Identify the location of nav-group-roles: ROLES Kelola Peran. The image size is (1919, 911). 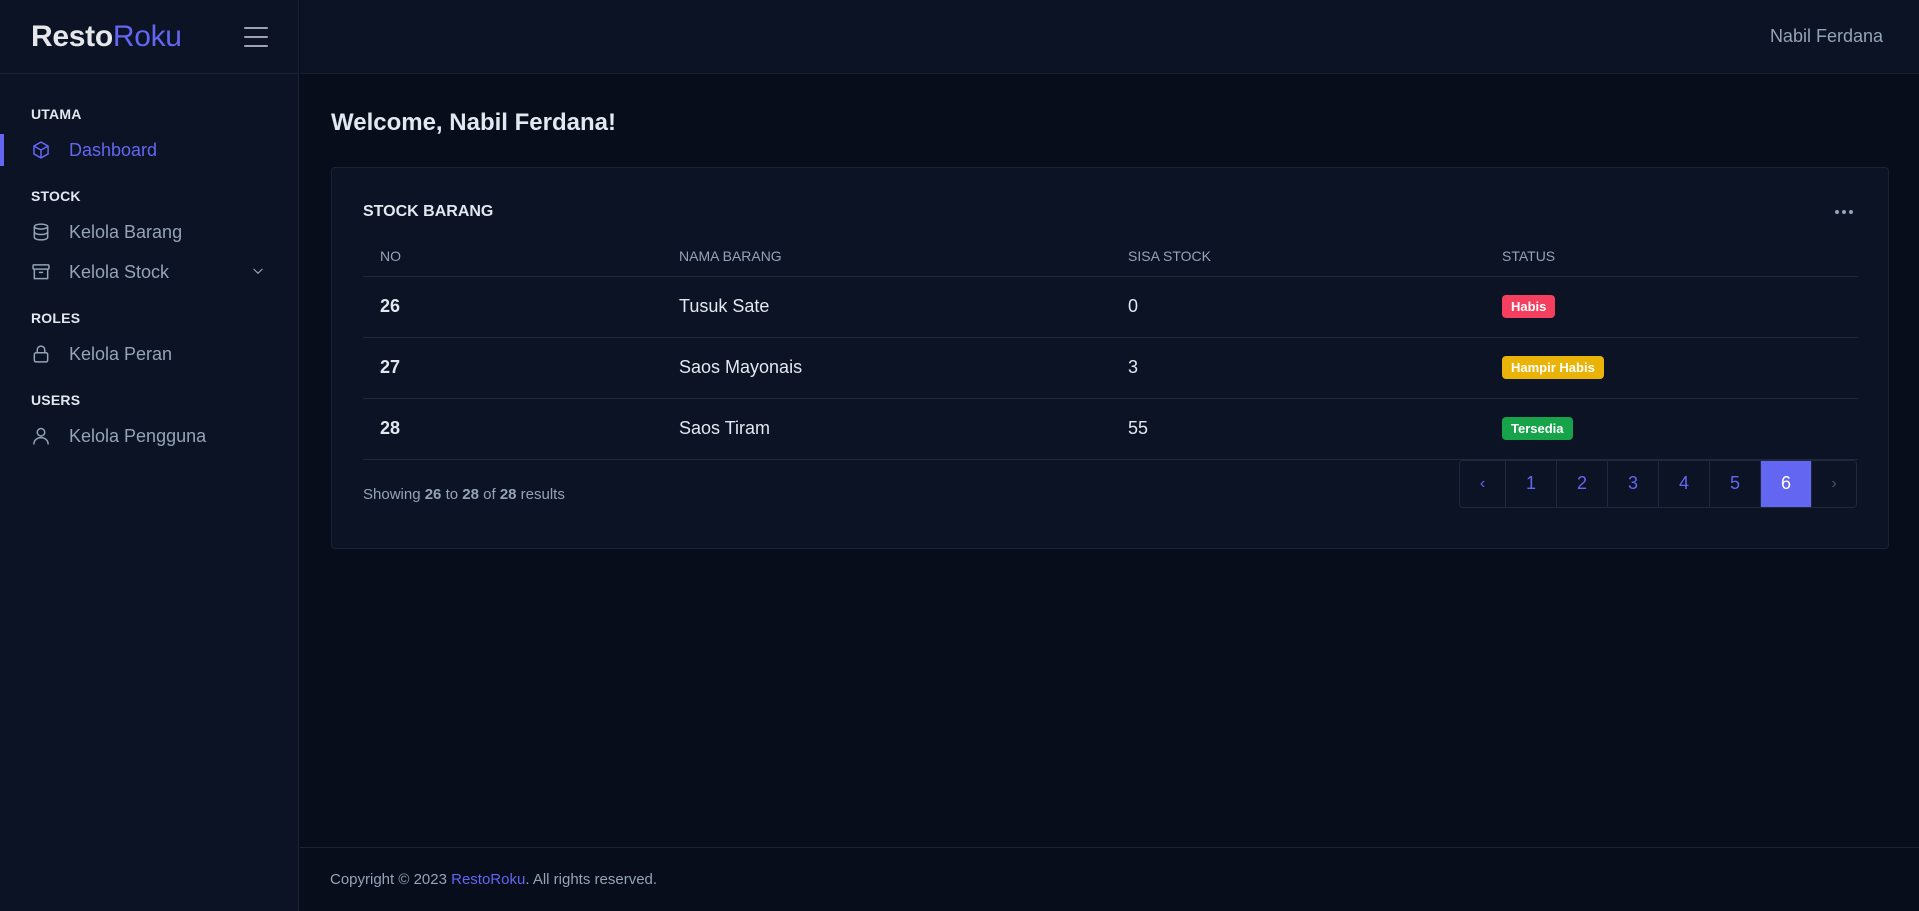
(149, 340).